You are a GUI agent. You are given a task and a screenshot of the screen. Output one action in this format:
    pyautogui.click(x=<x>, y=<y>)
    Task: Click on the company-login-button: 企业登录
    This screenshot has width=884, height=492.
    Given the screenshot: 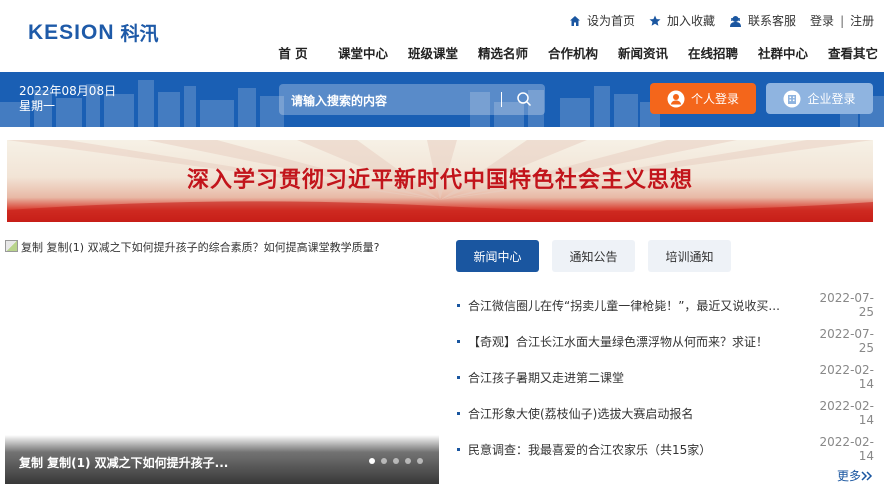 What is the action you would take?
    pyautogui.click(x=819, y=98)
    